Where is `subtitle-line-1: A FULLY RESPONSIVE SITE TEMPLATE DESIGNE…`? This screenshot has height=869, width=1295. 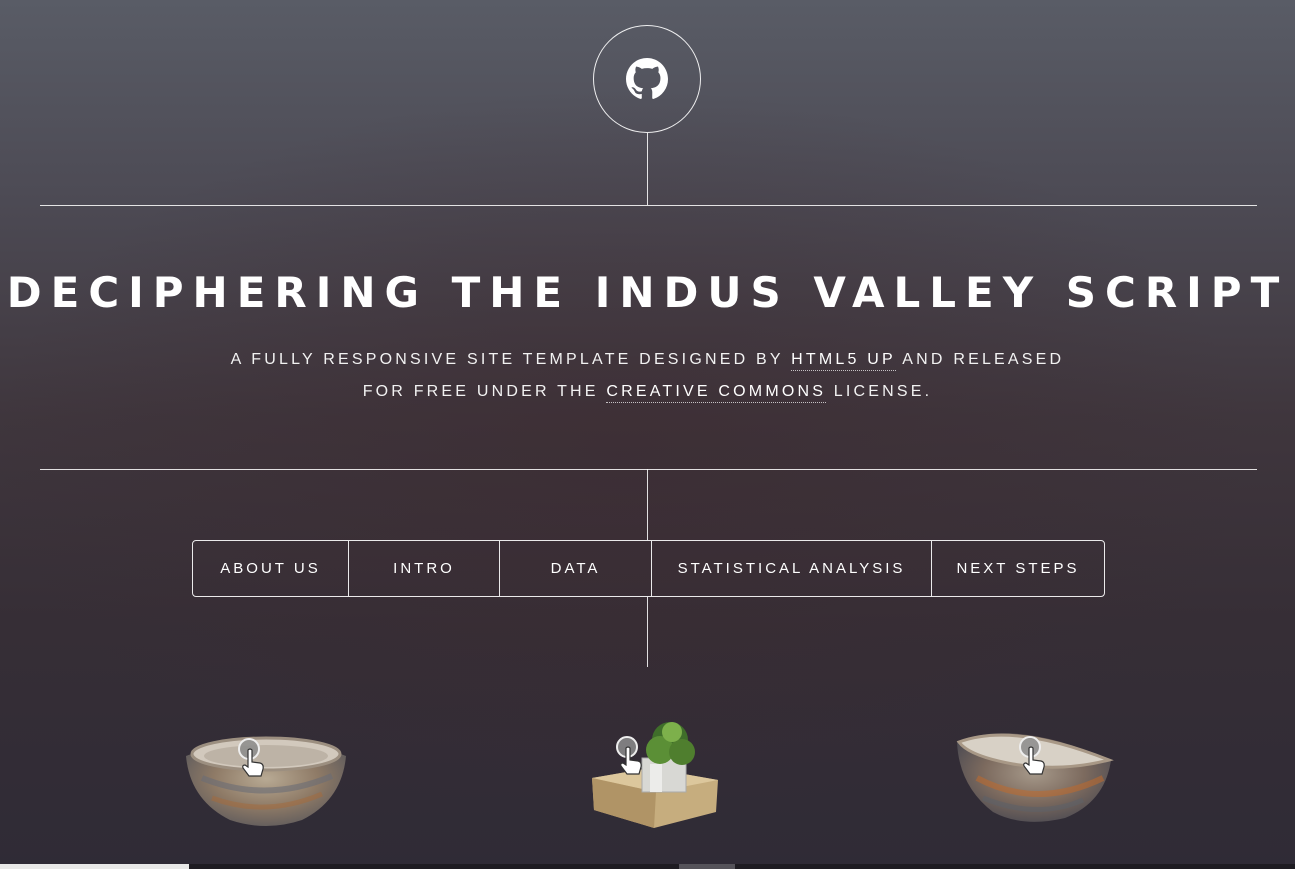 subtitle-line-1: A FULLY RESPONSIVE SITE TEMPLATE DESIGNE… is located at coordinates (647, 361).